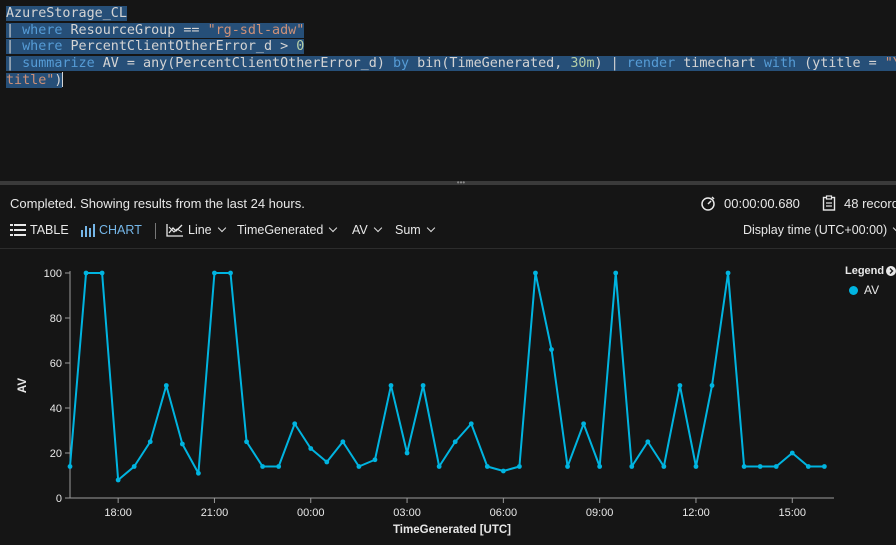  Describe the element at coordinates (448, 183) in the screenshot. I see `pane-splitter: •••` at that location.